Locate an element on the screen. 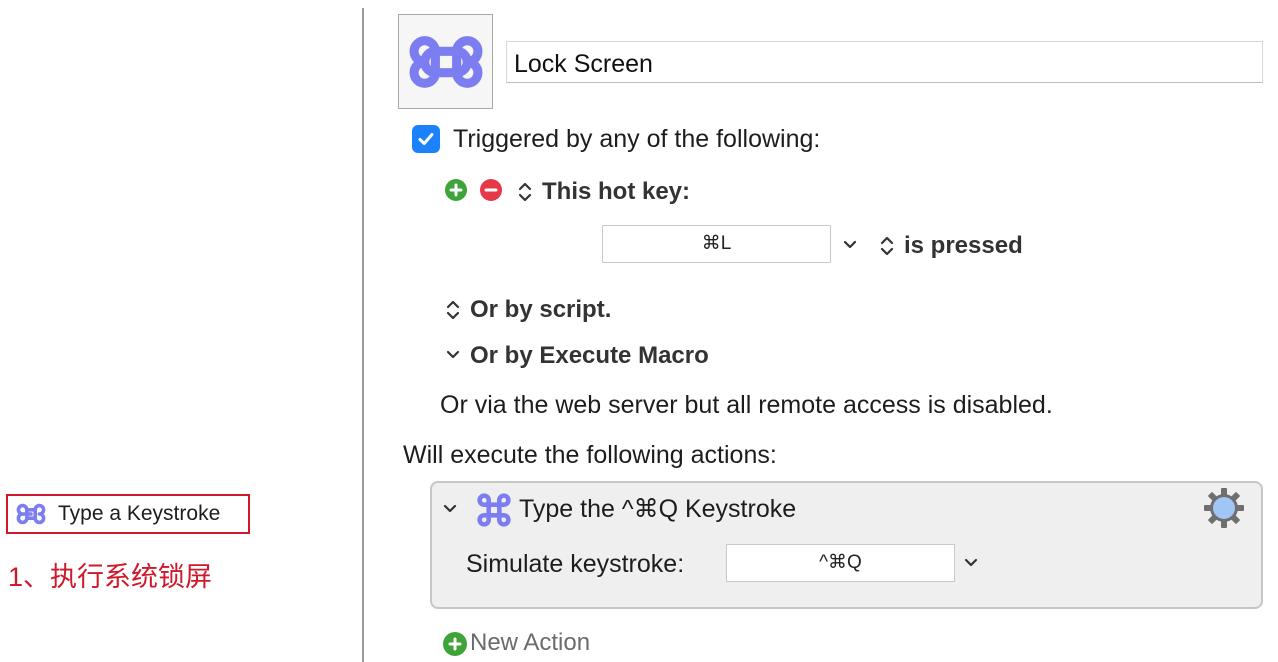  hotkey-condition-popup: is pressed is located at coordinates (963, 246).